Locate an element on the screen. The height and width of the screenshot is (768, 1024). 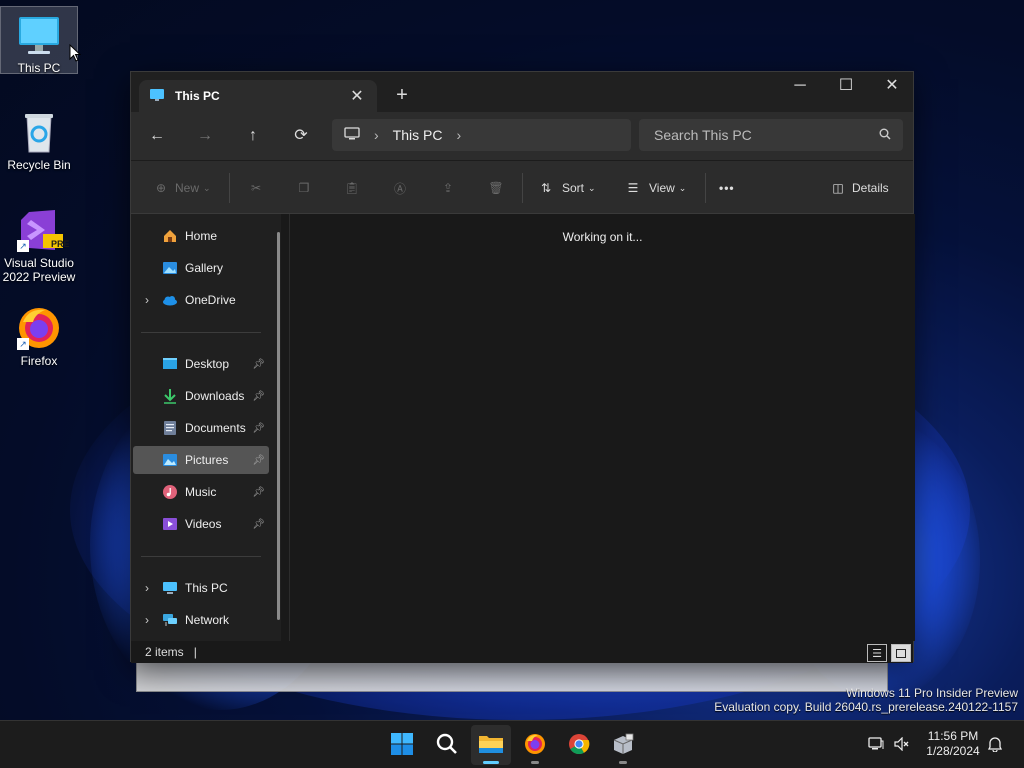
start-button is located at coordinates (402, 745).